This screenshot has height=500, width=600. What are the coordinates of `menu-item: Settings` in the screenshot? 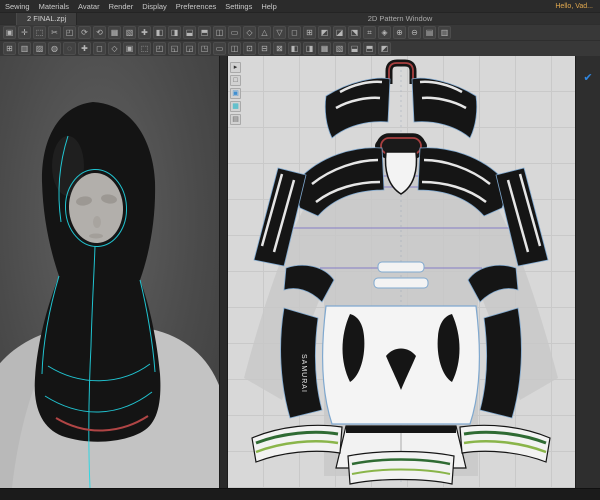 It's located at (238, 6).